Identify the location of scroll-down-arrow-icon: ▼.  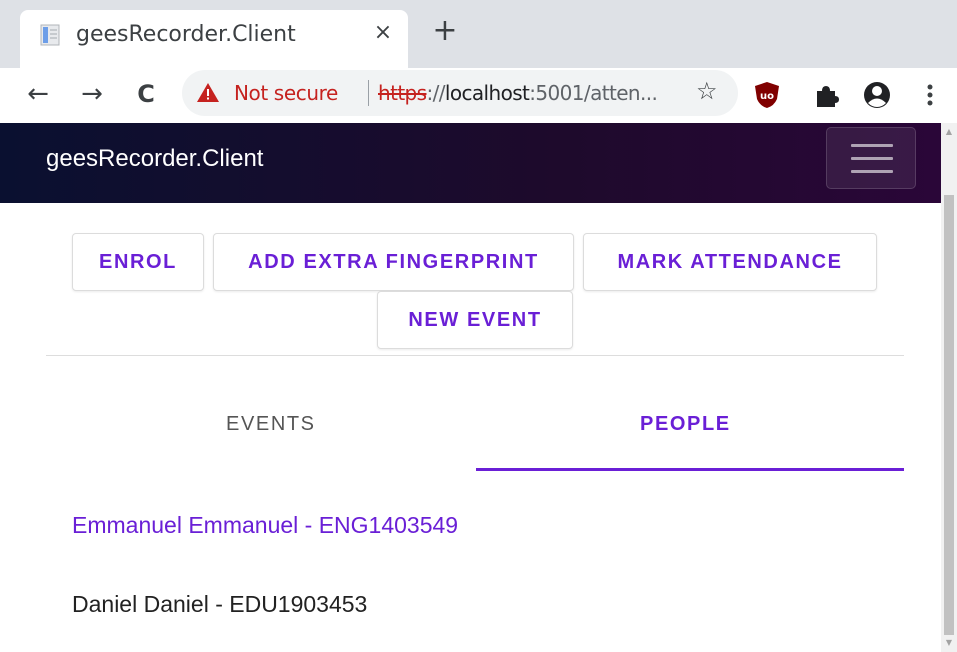
(949, 643).